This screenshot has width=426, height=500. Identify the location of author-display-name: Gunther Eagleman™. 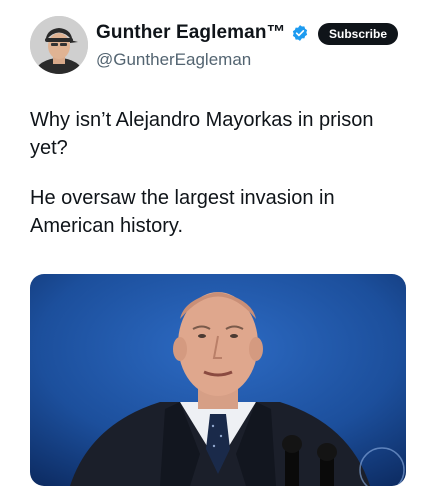
(191, 33).